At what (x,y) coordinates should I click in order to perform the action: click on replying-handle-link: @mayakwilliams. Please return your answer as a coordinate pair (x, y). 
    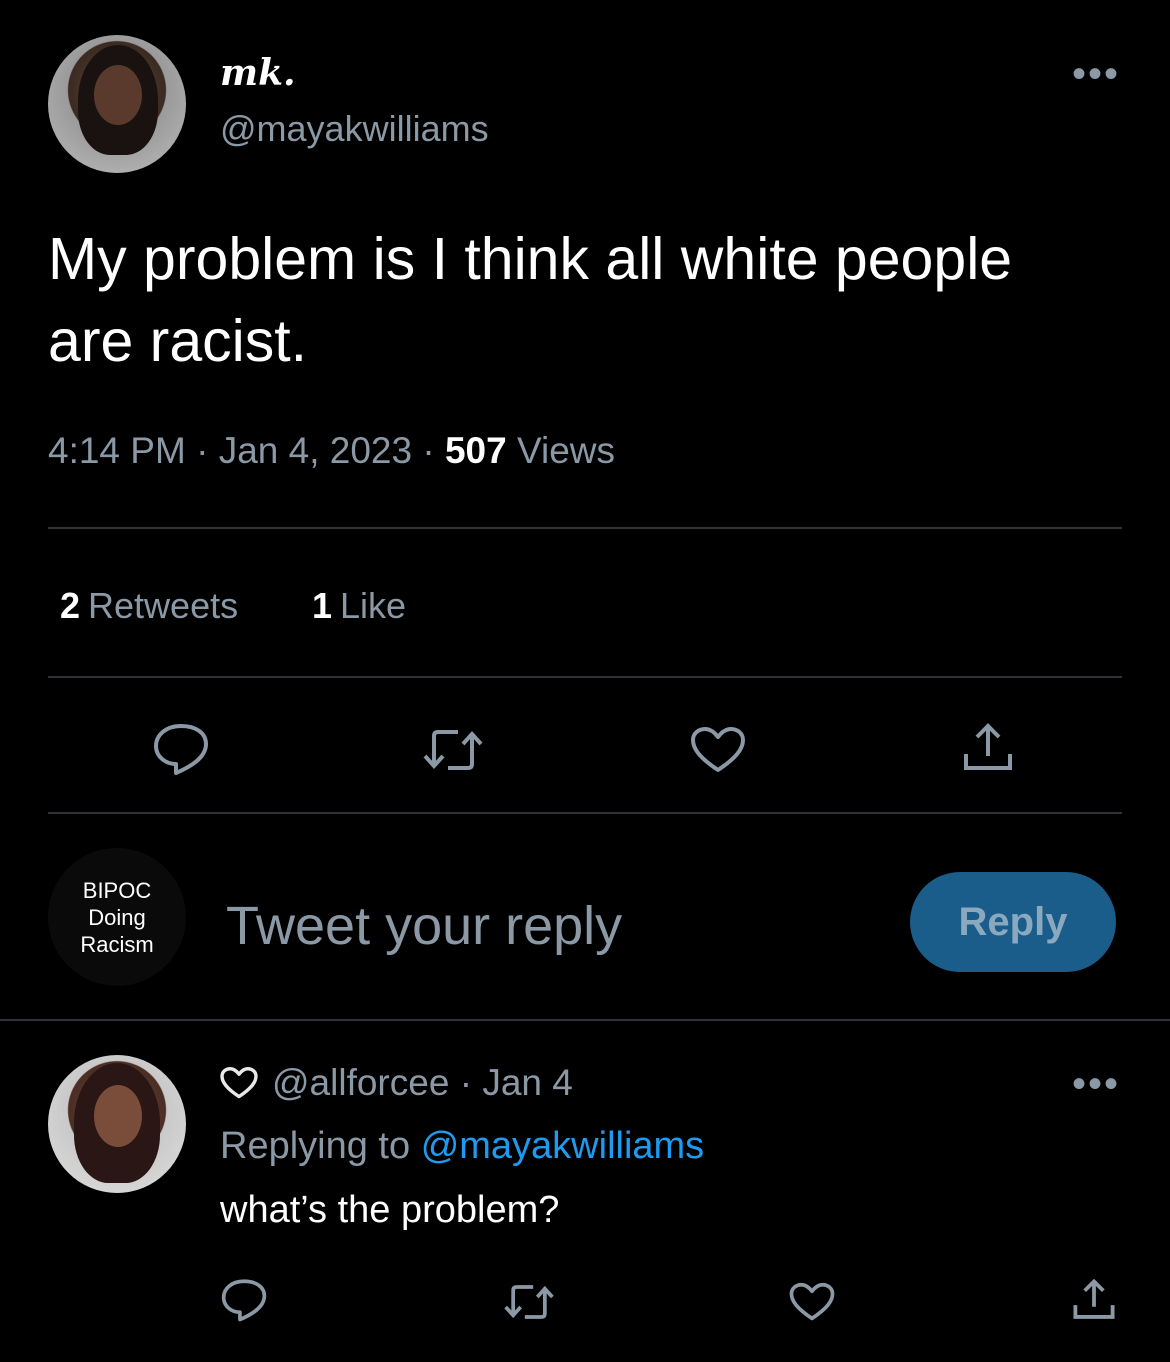
    Looking at the image, I should click on (563, 1146).